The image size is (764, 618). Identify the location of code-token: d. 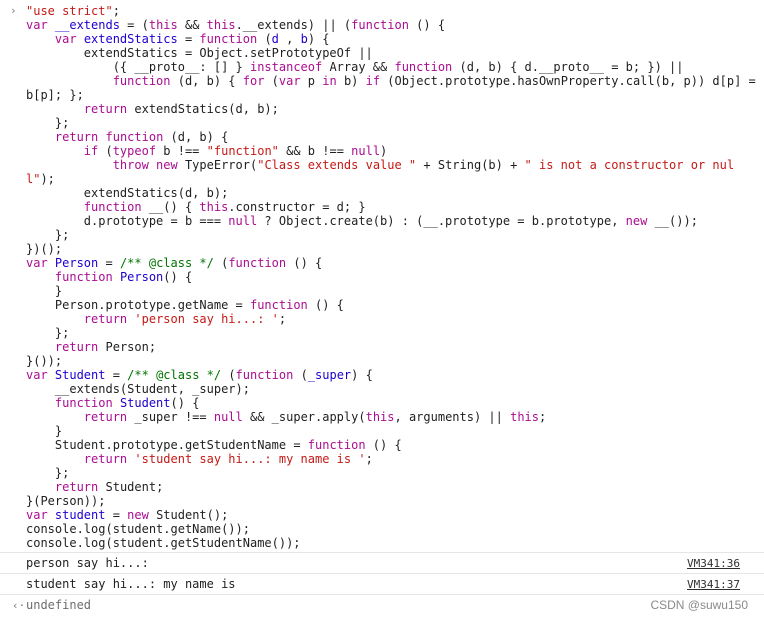
(275, 39).